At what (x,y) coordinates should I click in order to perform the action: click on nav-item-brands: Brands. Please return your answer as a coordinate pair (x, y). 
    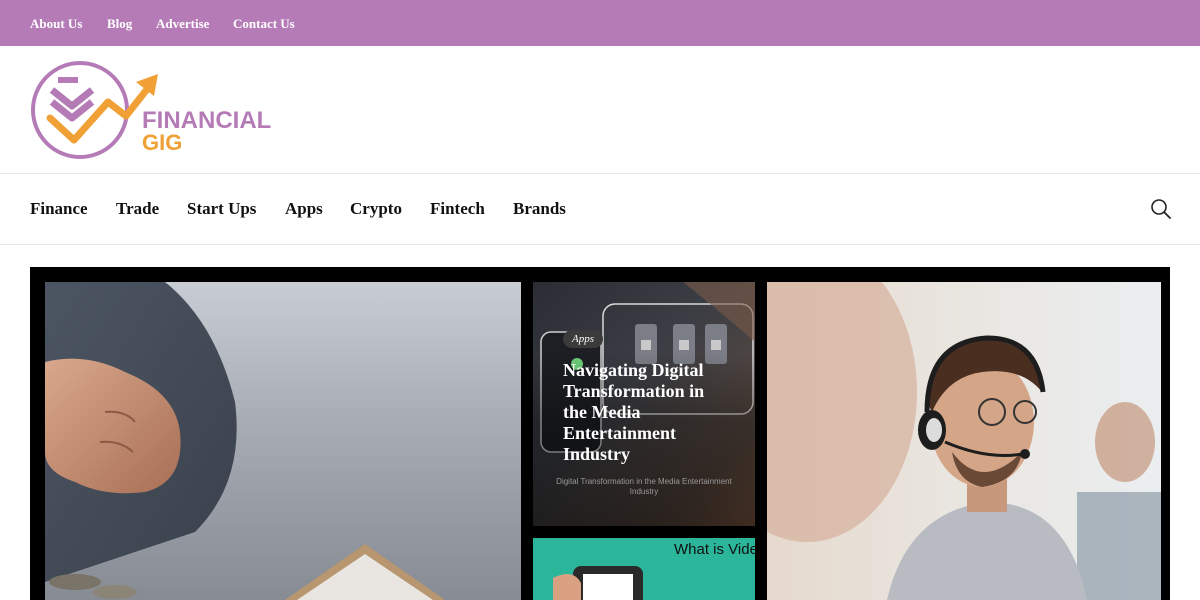
    Looking at the image, I should click on (539, 209).